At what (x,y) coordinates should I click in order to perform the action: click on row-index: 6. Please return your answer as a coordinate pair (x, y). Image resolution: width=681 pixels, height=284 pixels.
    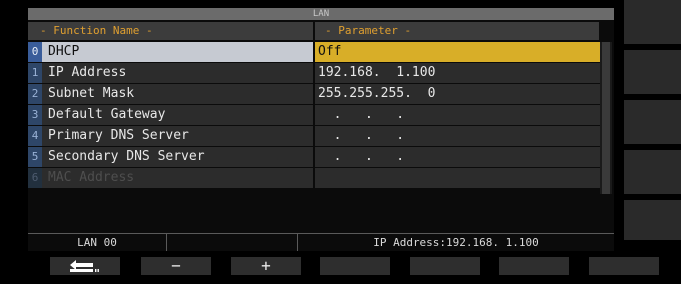
    Looking at the image, I should click on (35, 178).